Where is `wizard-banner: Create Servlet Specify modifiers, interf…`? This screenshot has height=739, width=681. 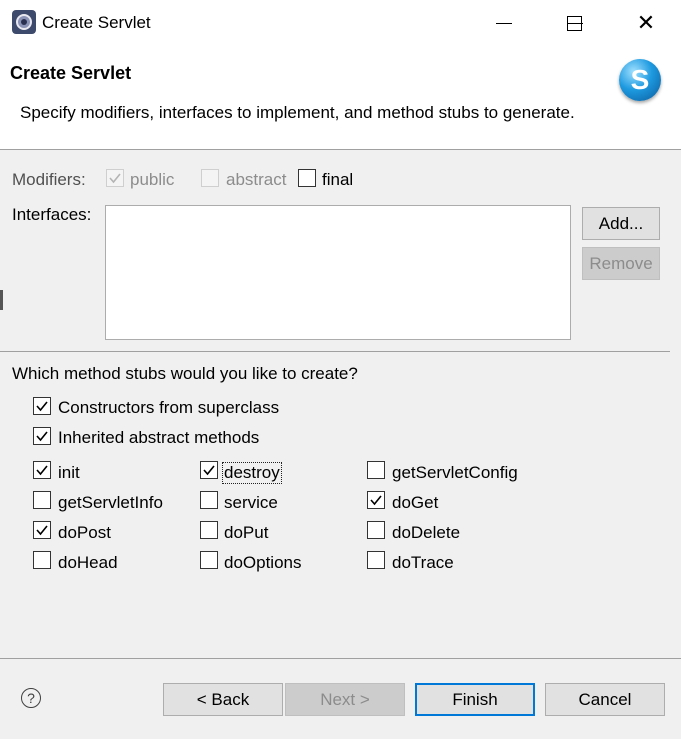
wizard-banner: Create Servlet Specify modifiers, interf… is located at coordinates (340, 98).